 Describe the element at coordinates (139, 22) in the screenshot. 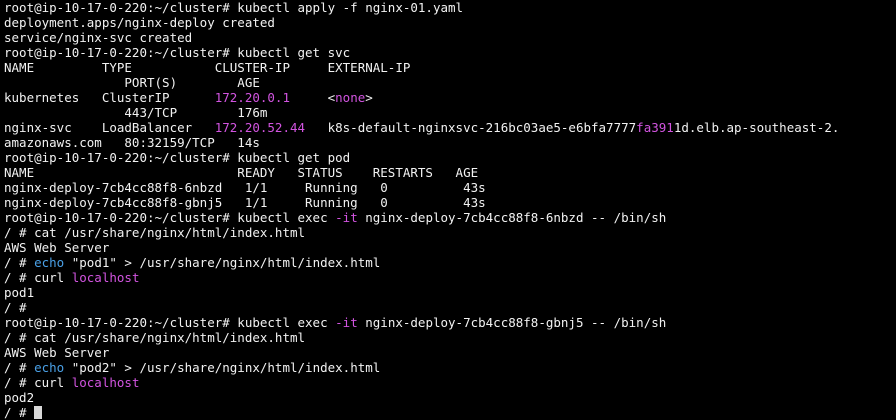

I see `terminal-text-segment: deployment.apps/nginx-deploy created` at that location.